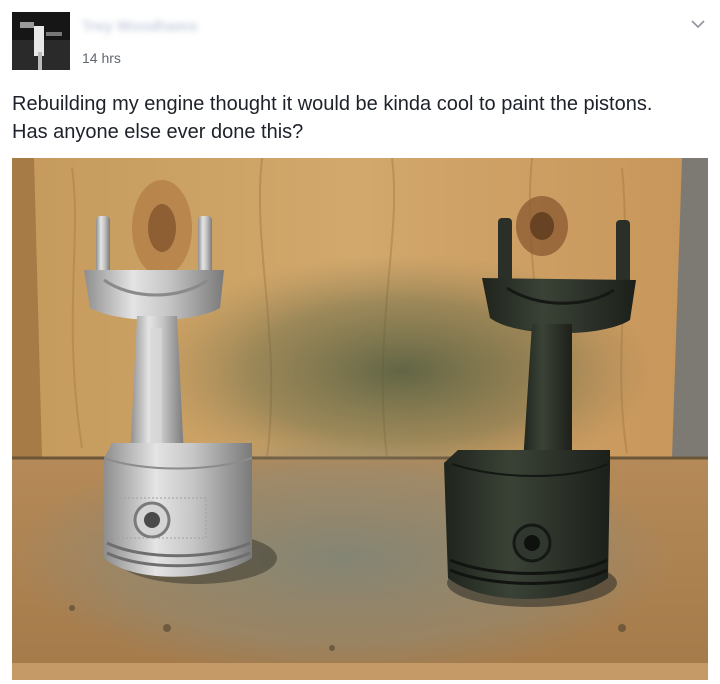  What do you see at coordinates (698, 24) in the screenshot?
I see `chevron-down-icon` at bounding box center [698, 24].